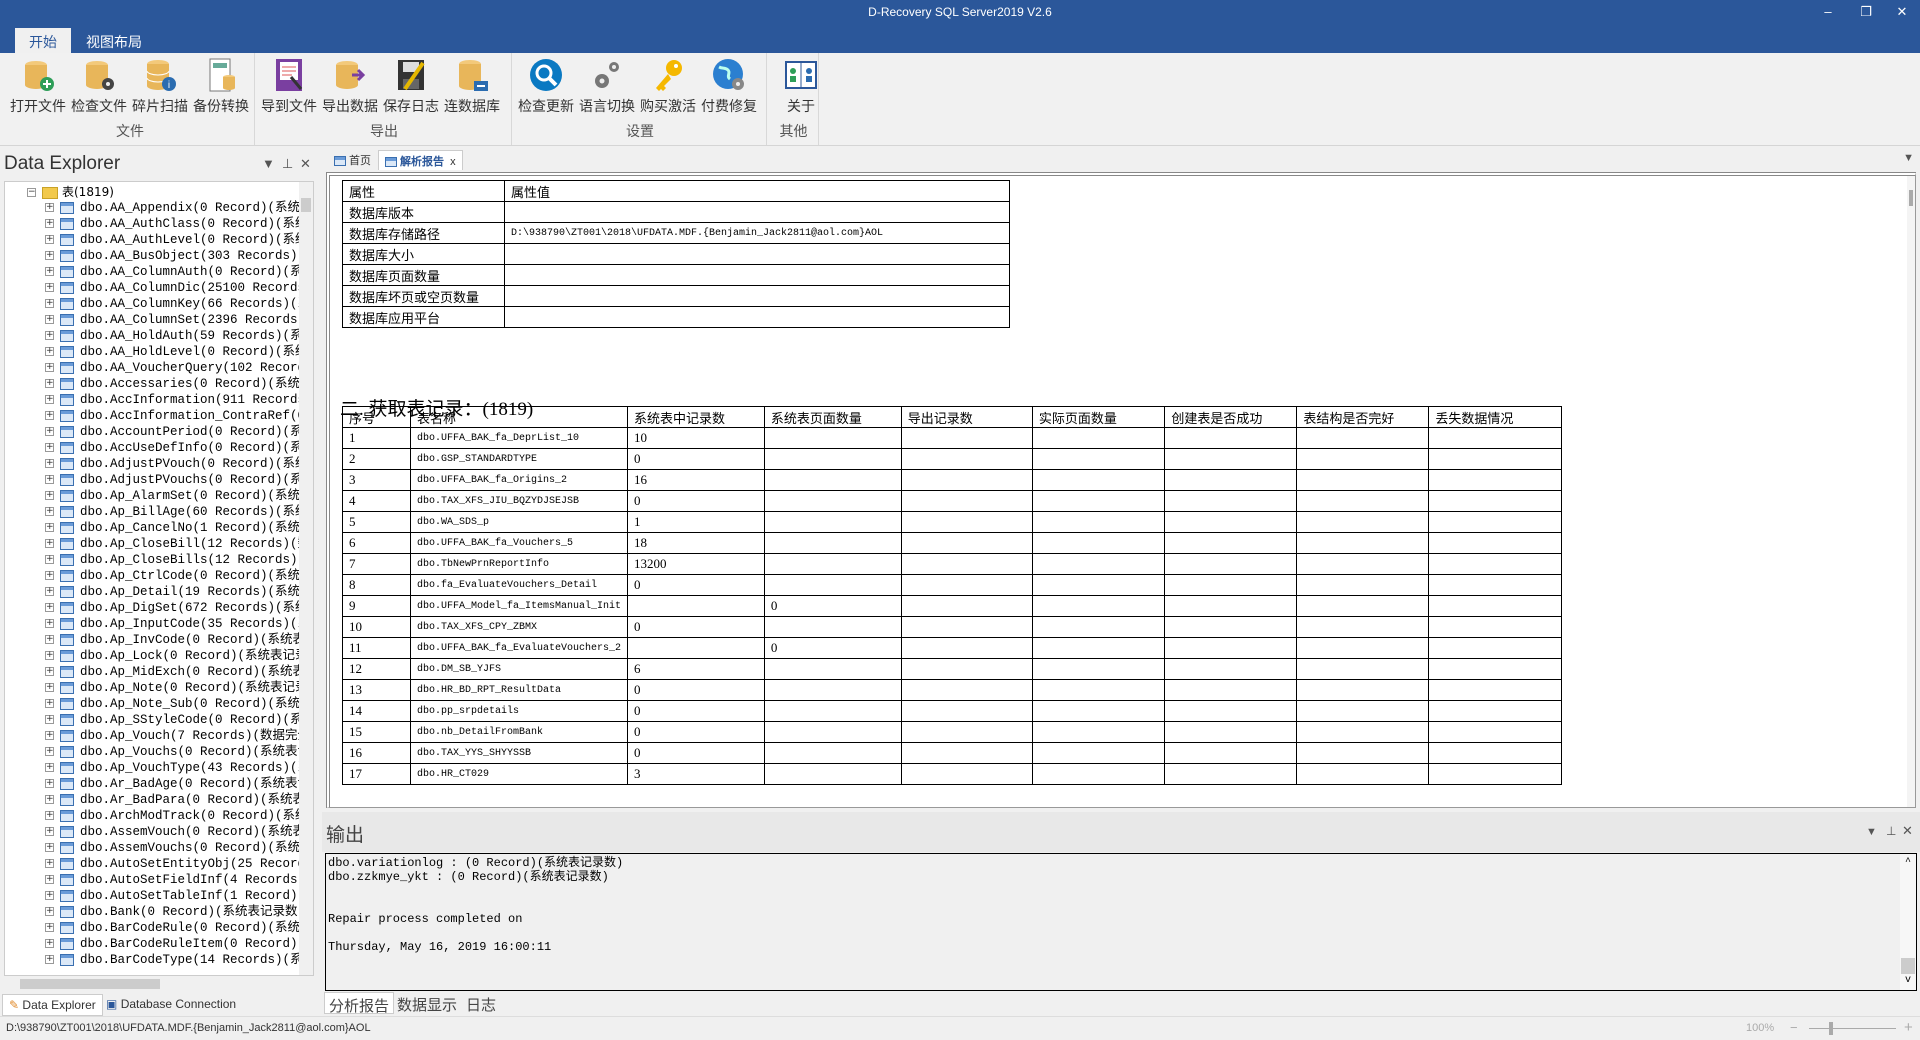  What do you see at coordinates (177, 304) in the screenshot?
I see `tree-item: + dbo.AA_ColumnKey(66 Records)(系` at bounding box center [177, 304].